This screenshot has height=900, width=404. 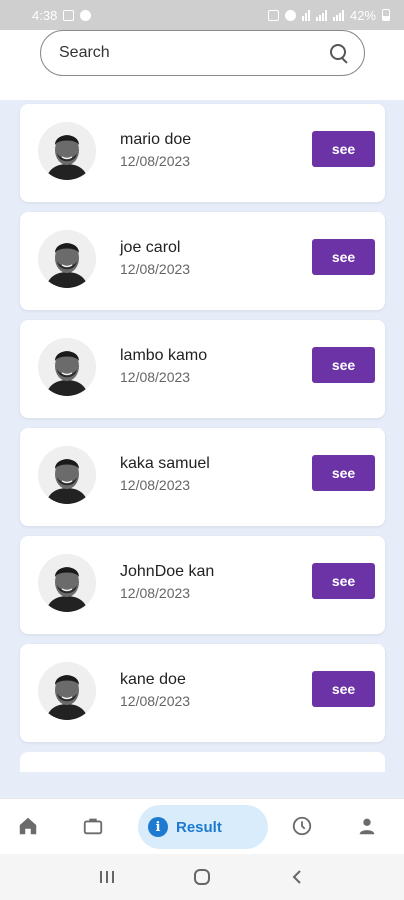 I want to click on wifi-icon, so click(x=305, y=15).